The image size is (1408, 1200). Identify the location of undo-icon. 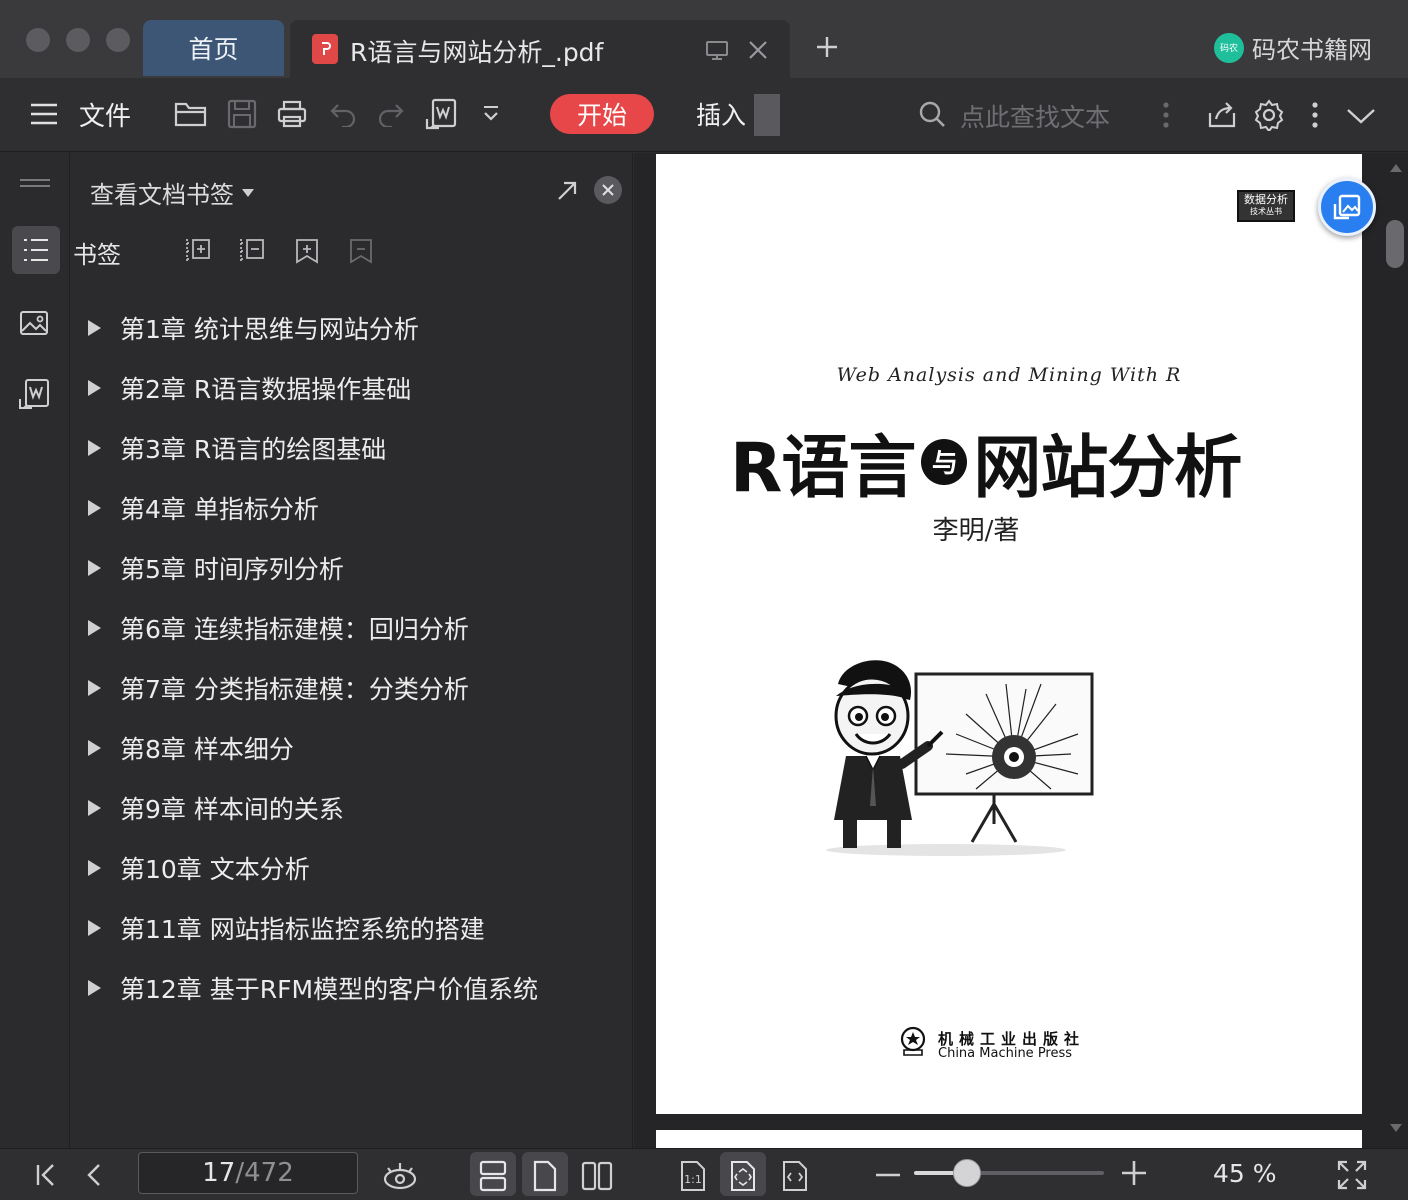
(343, 114).